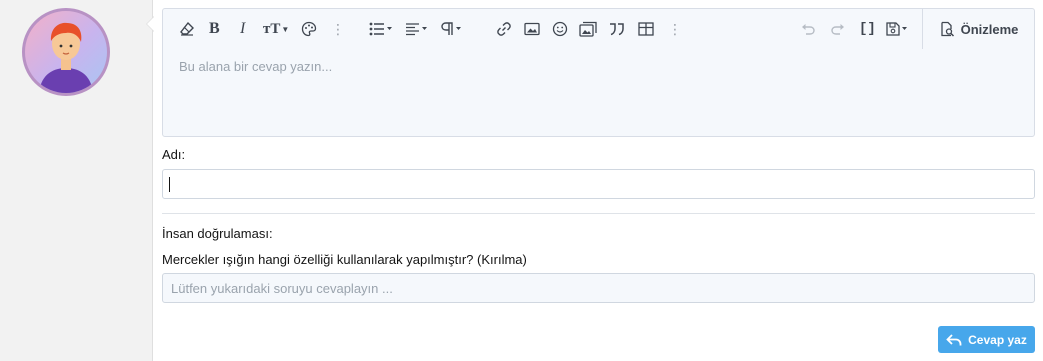 This screenshot has height=361, width=1043. Describe the element at coordinates (169, 184) in the screenshot. I see `text-caret` at that location.